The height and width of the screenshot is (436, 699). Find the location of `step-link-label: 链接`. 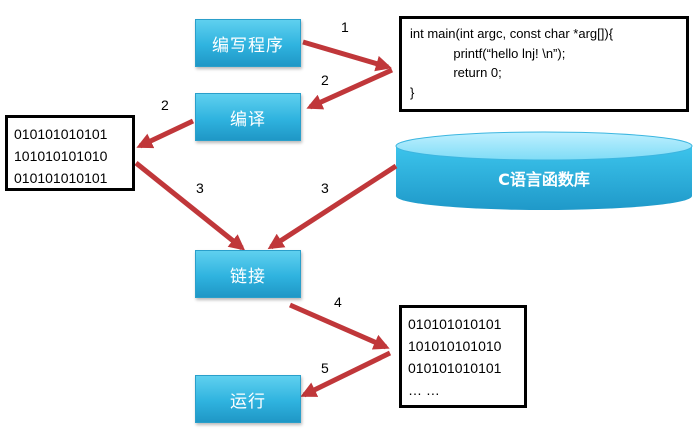

step-link-label: 链接 is located at coordinates (248, 276).